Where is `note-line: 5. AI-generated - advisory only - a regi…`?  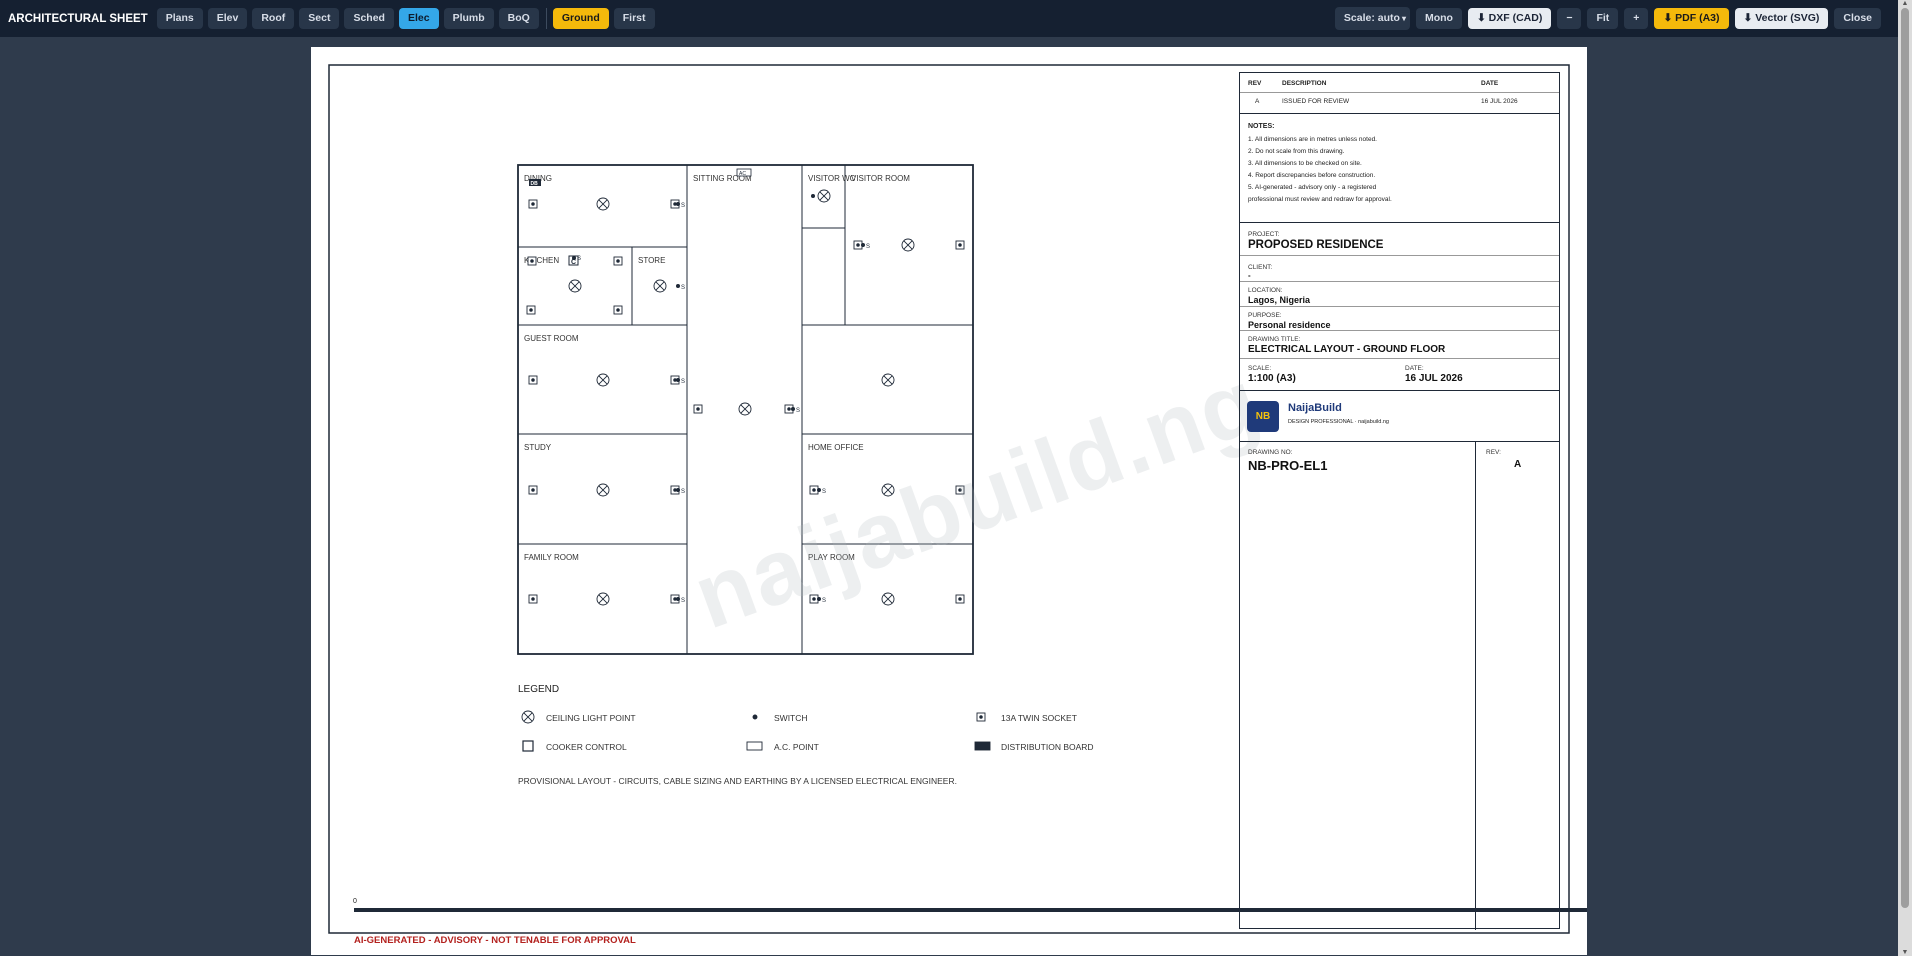 note-line: 5. AI-generated - advisory only - a regi… is located at coordinates (1312, 187).